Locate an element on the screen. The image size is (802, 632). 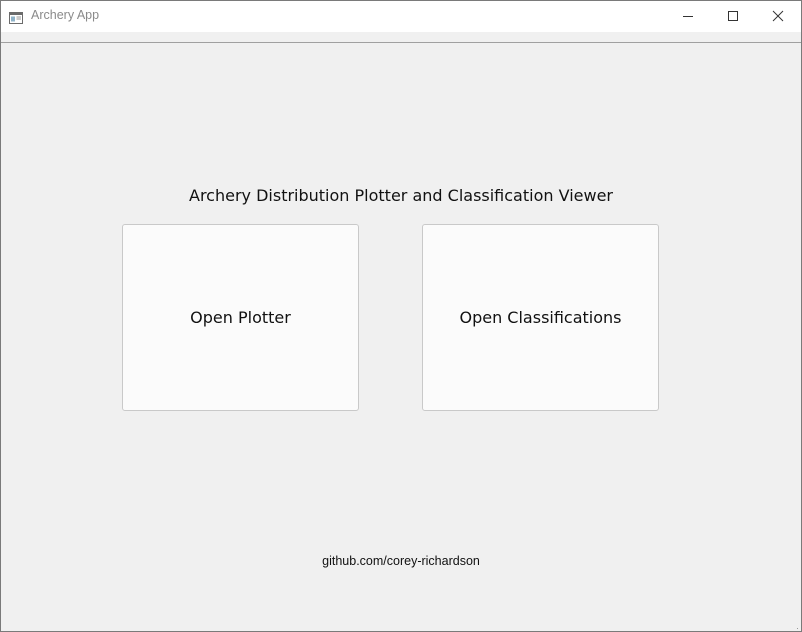
open-plotter-button: Open Plotter is located at coordinates (240, 317).